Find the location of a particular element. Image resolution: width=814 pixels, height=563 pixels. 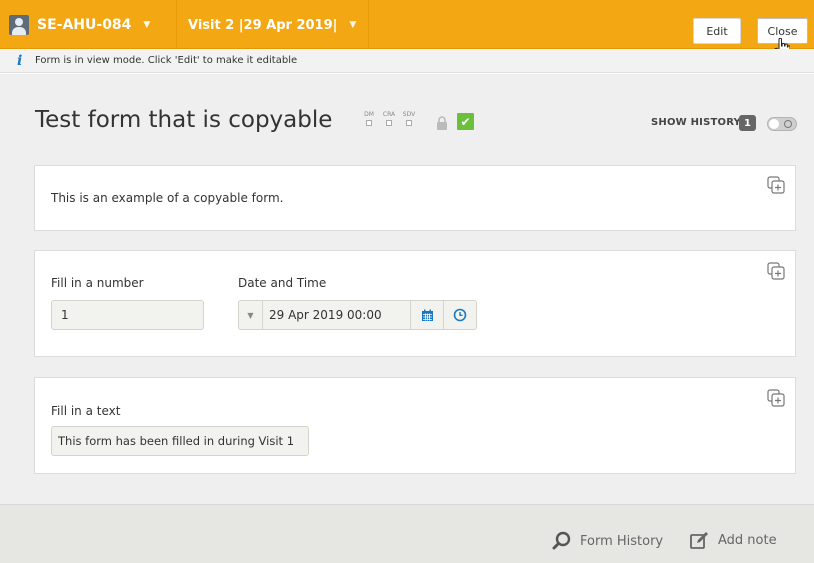

search-icon is located at coordinates (561, 540).